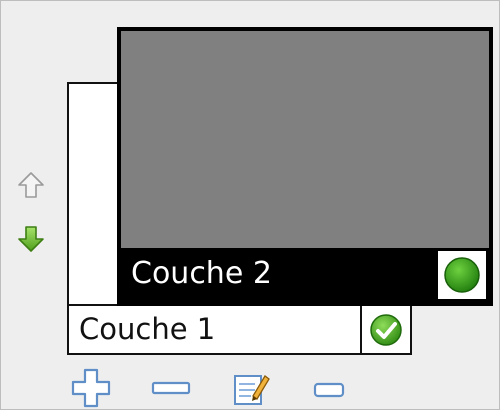 Image resolution: width=500 pixels, height=410 pixels. What do you see at coordinates (31, 185) in the screenshot?
I see `arrow-up-icon` at bounding box center [31, 185].